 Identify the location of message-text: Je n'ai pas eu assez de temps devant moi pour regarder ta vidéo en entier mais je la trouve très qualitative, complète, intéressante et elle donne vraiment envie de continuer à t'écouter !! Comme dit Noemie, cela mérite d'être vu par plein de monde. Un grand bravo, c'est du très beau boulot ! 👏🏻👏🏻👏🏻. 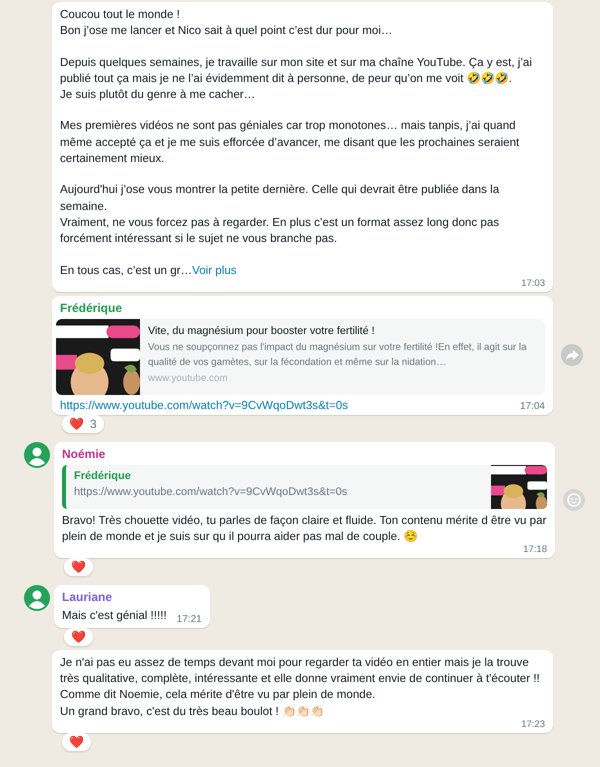
(300, 687).